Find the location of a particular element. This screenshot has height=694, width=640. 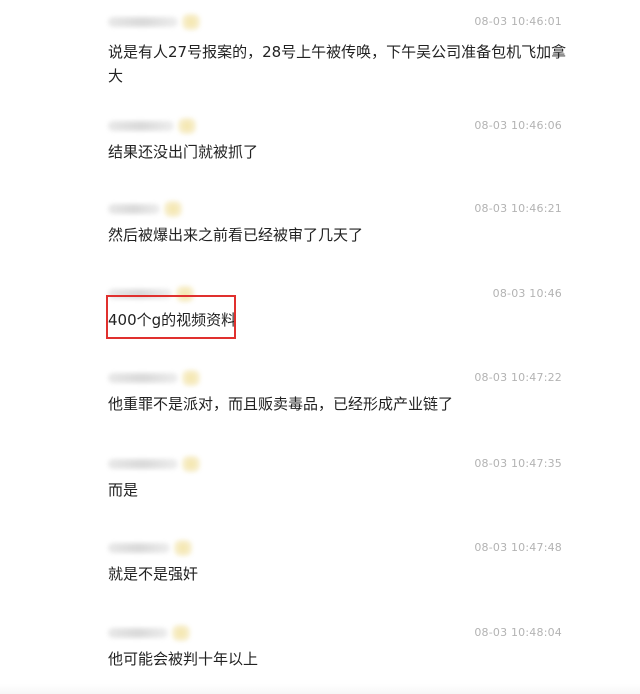

timestamp: 08-03 10:47:22 is located at coordinates (518, 377).